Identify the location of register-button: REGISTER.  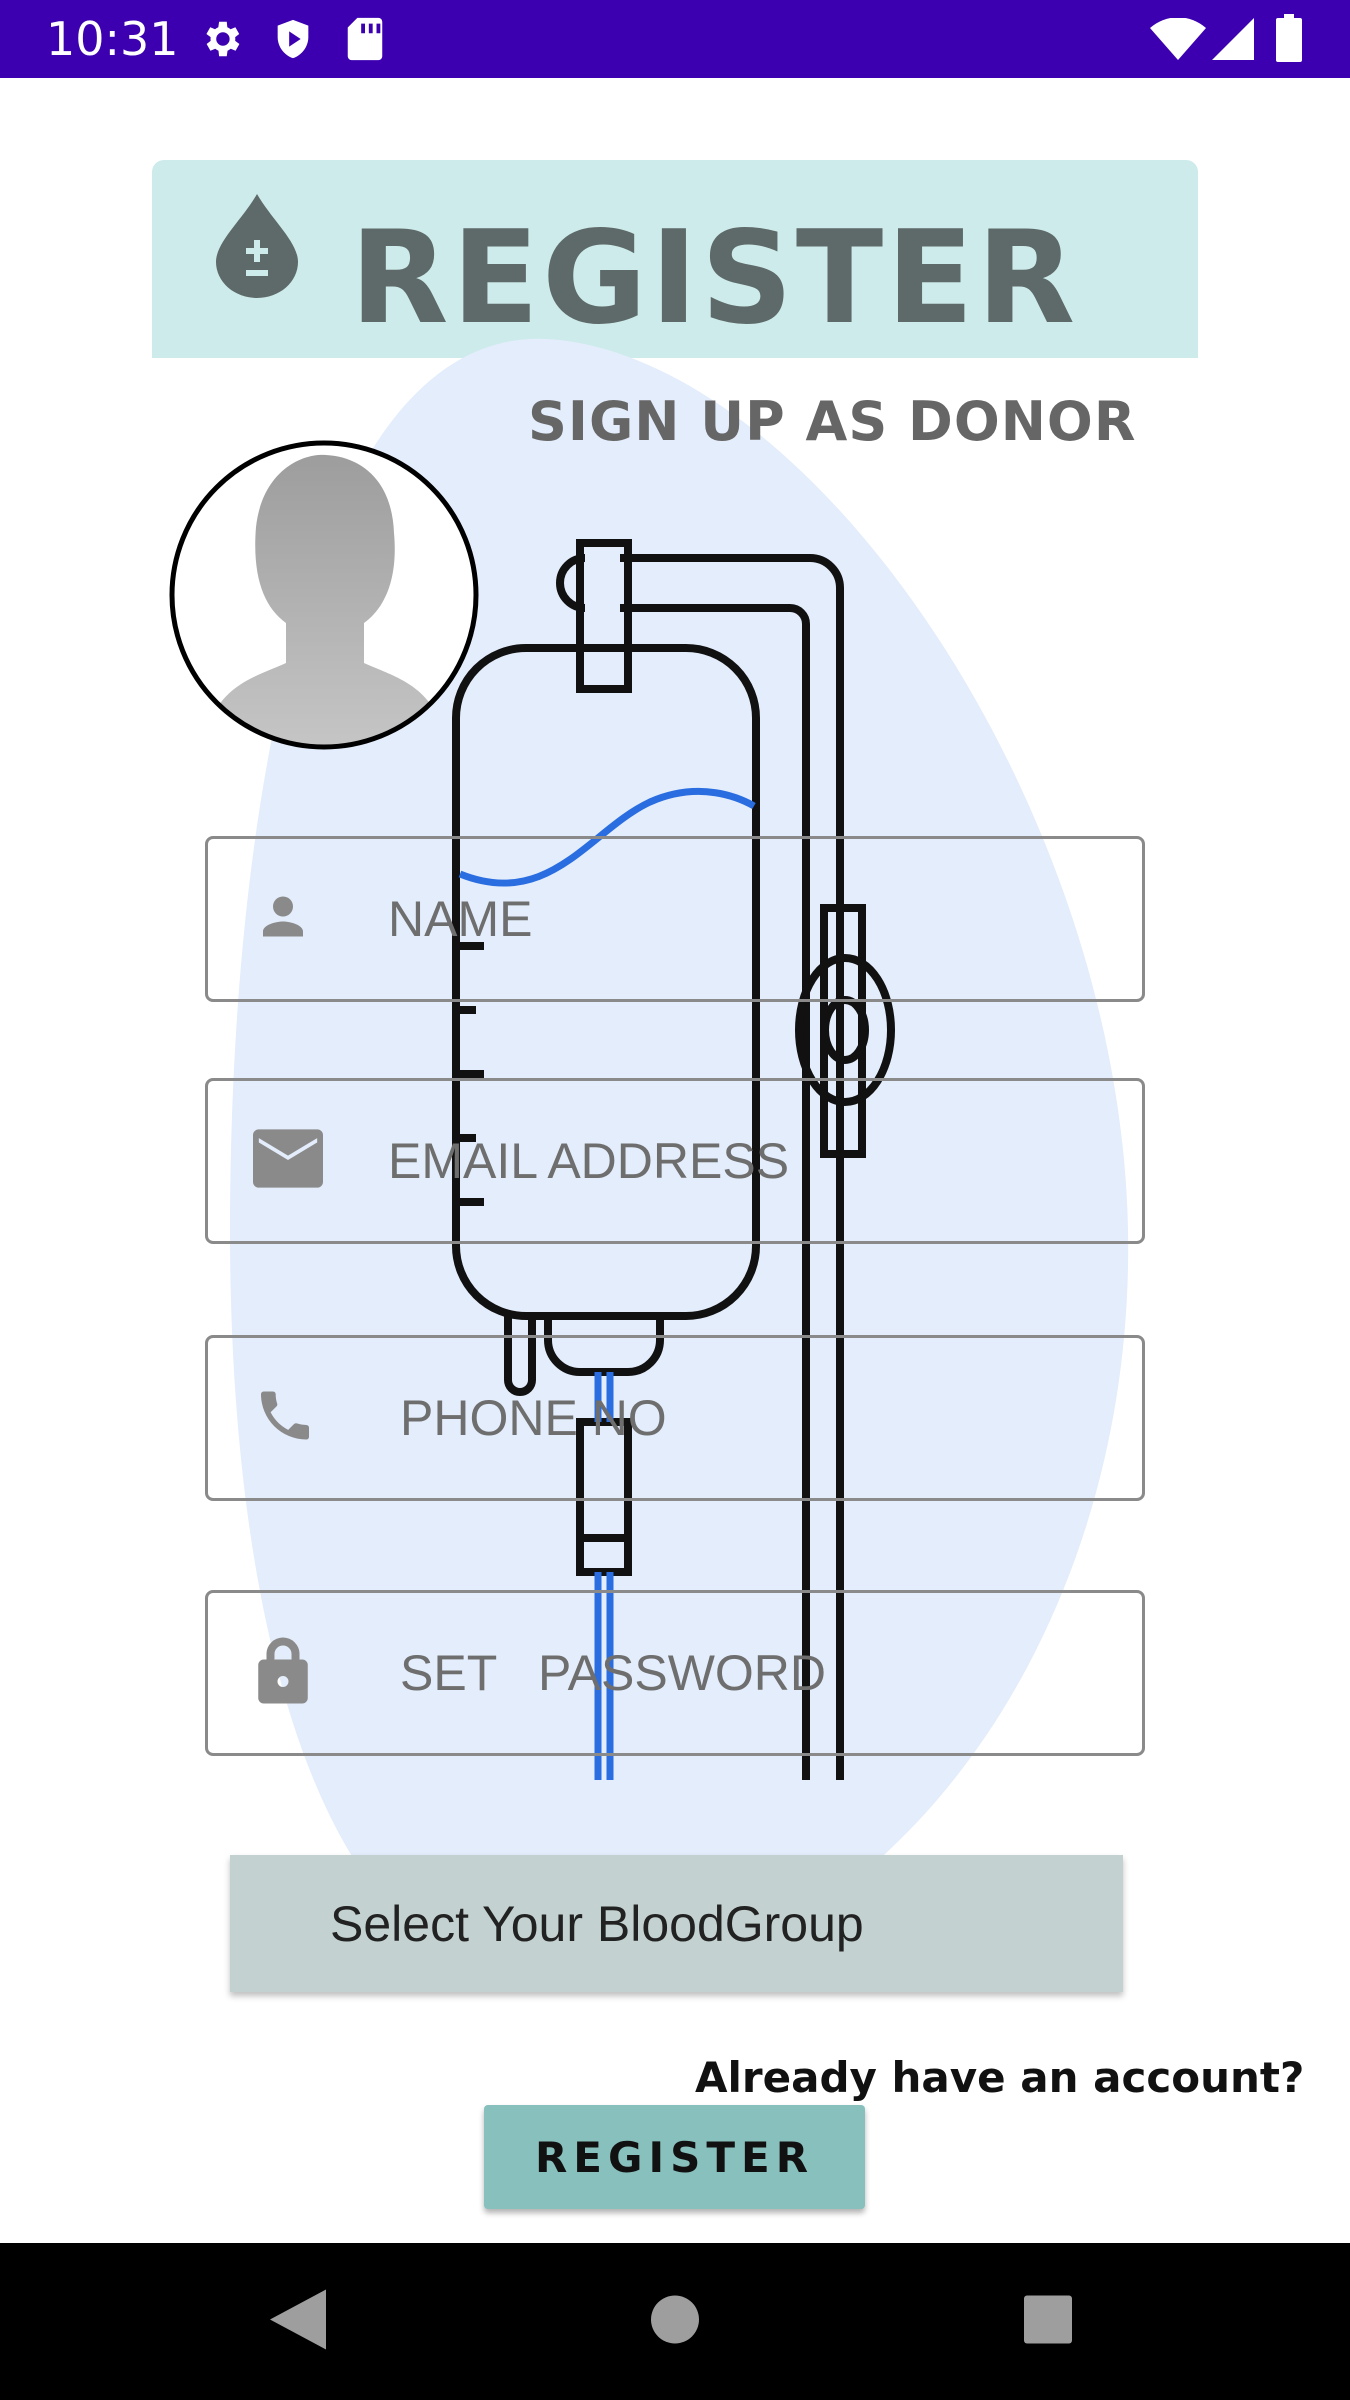
(674, 2157).